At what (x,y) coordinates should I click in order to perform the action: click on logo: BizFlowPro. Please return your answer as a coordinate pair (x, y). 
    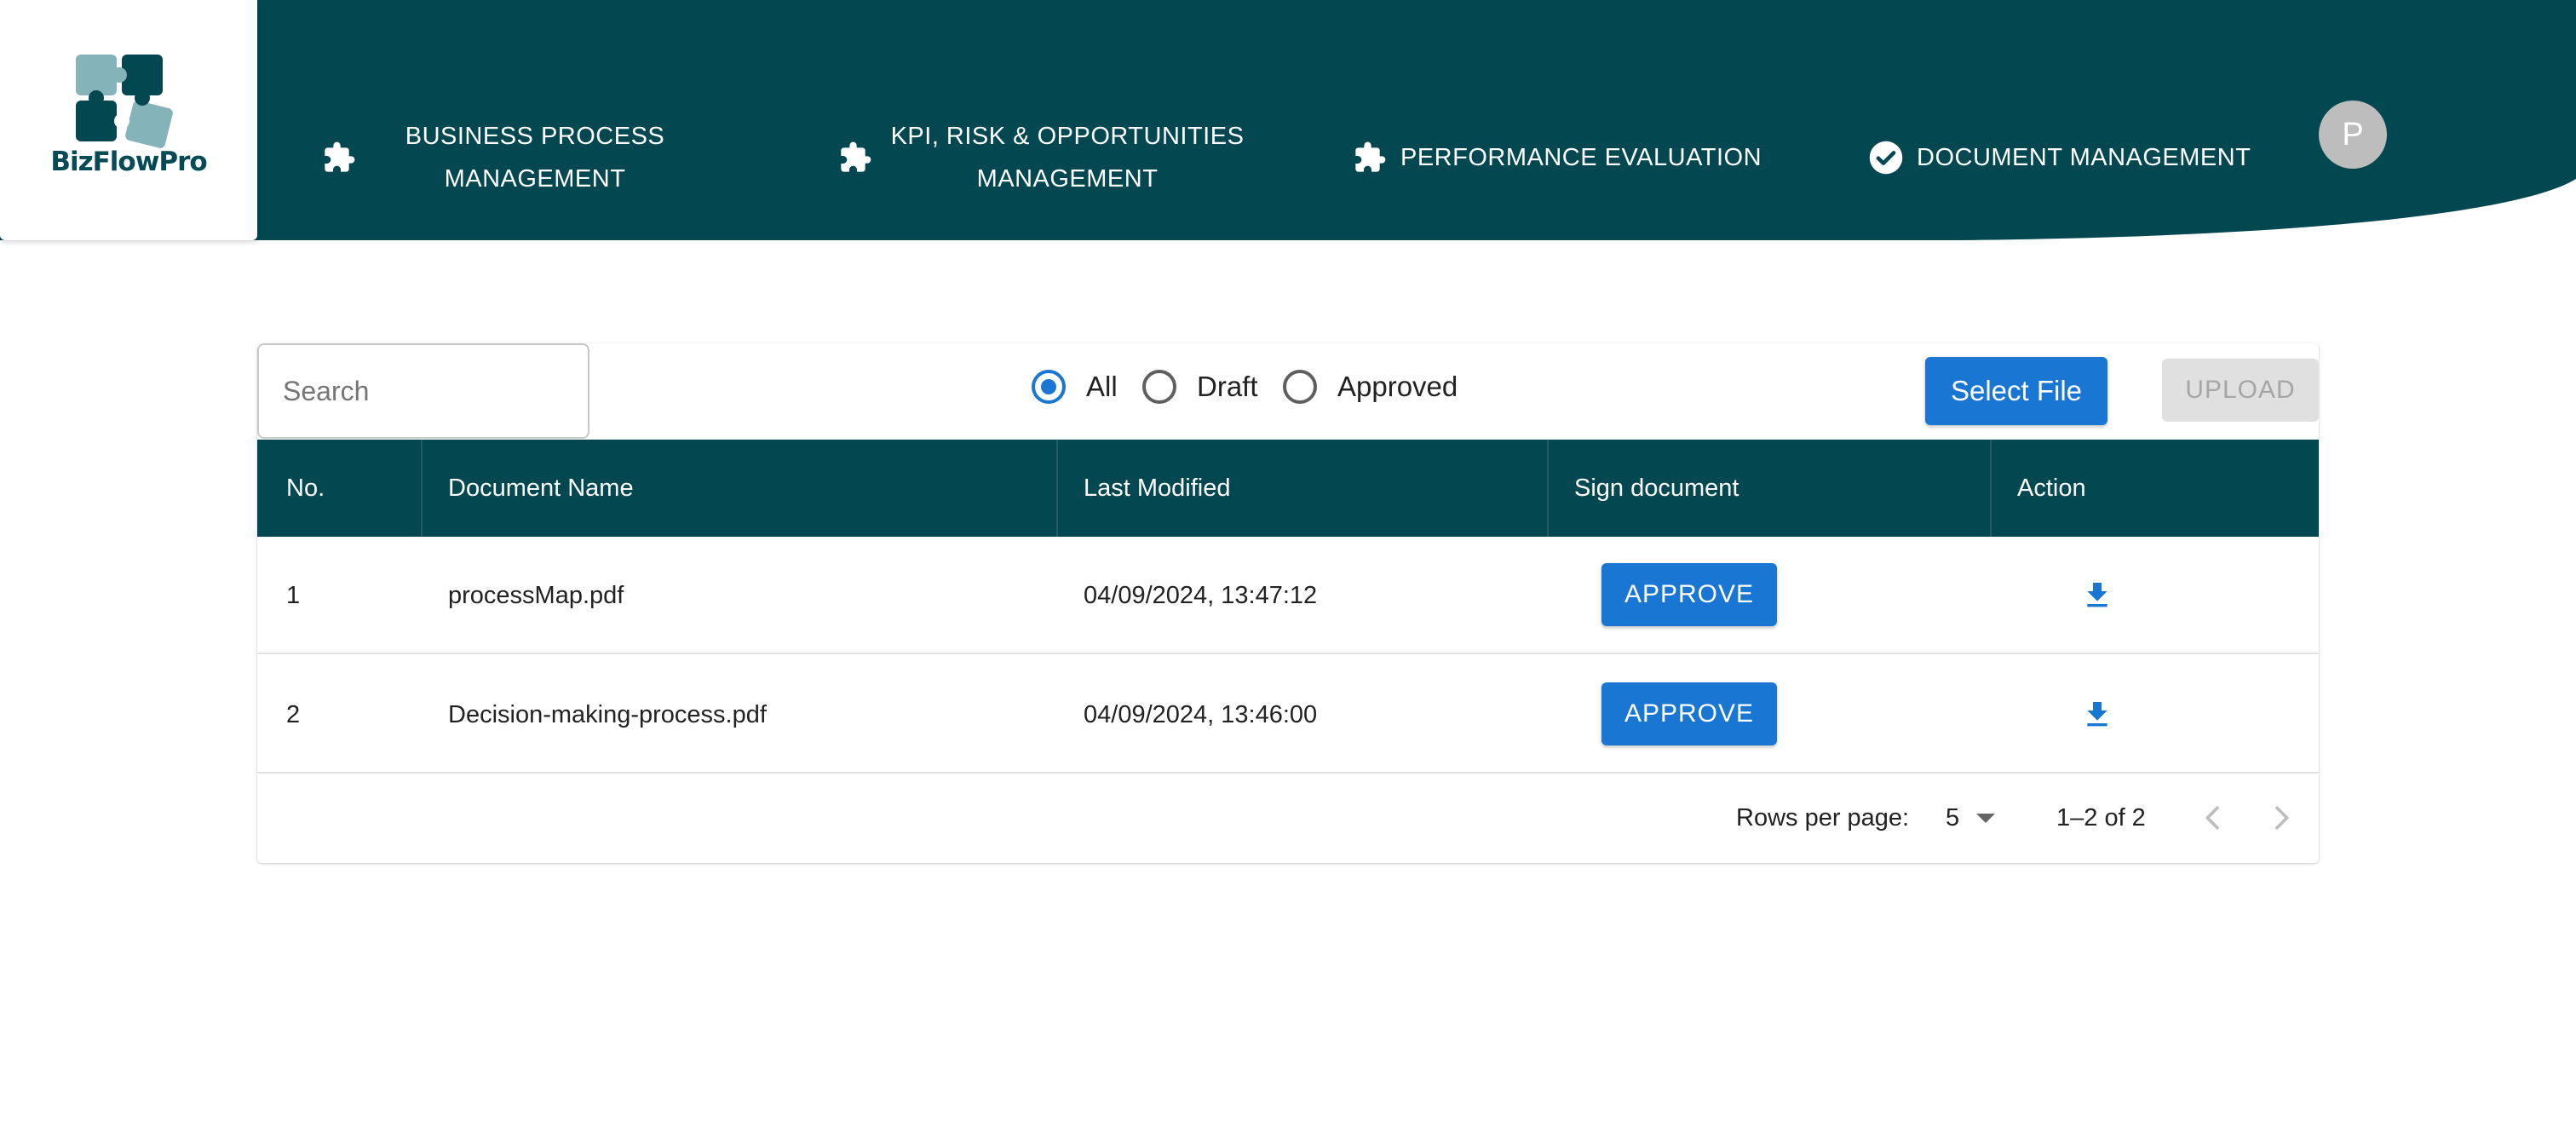
    Looking at the image, I should click on (128, 120).